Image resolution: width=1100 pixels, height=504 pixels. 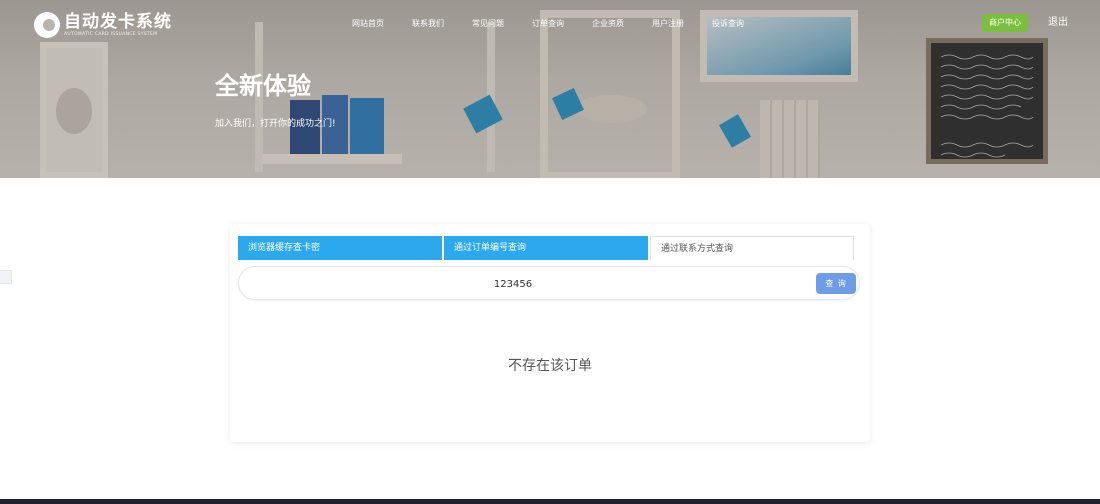 What do you see at coordinates (668, 24) in the screenshot?
I see `nav-register: 用户注册` at bounding box center [668, 24].